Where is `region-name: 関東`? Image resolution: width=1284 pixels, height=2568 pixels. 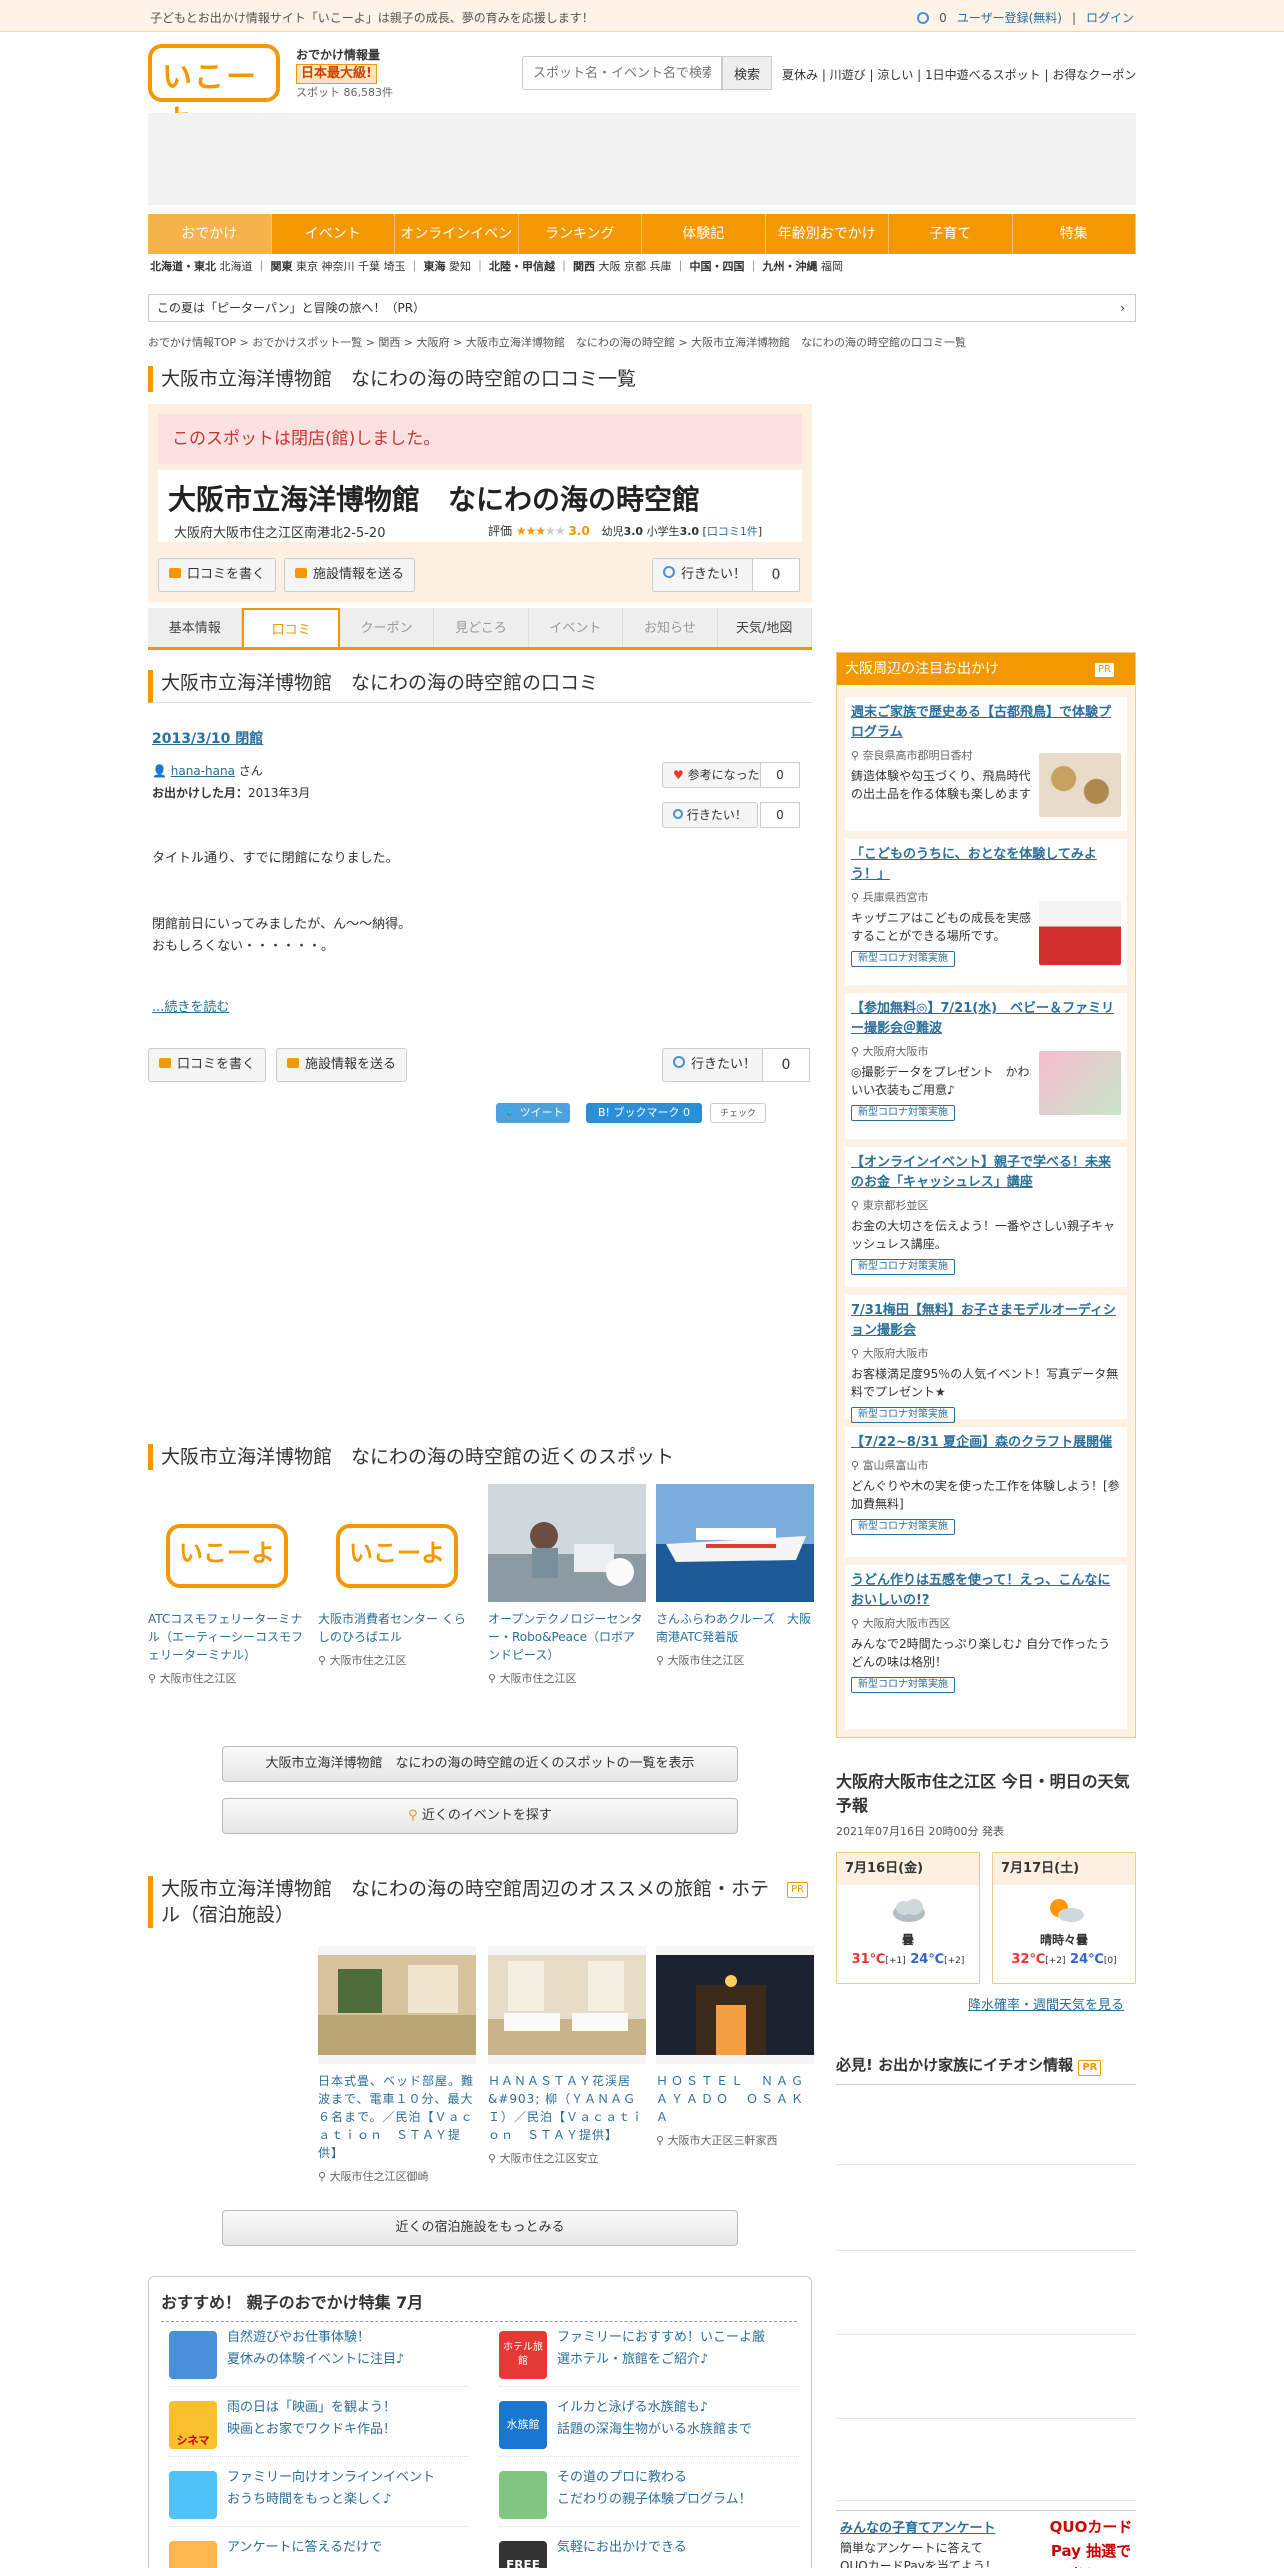
region-name: 関東 is located at coordinates (282, 266).